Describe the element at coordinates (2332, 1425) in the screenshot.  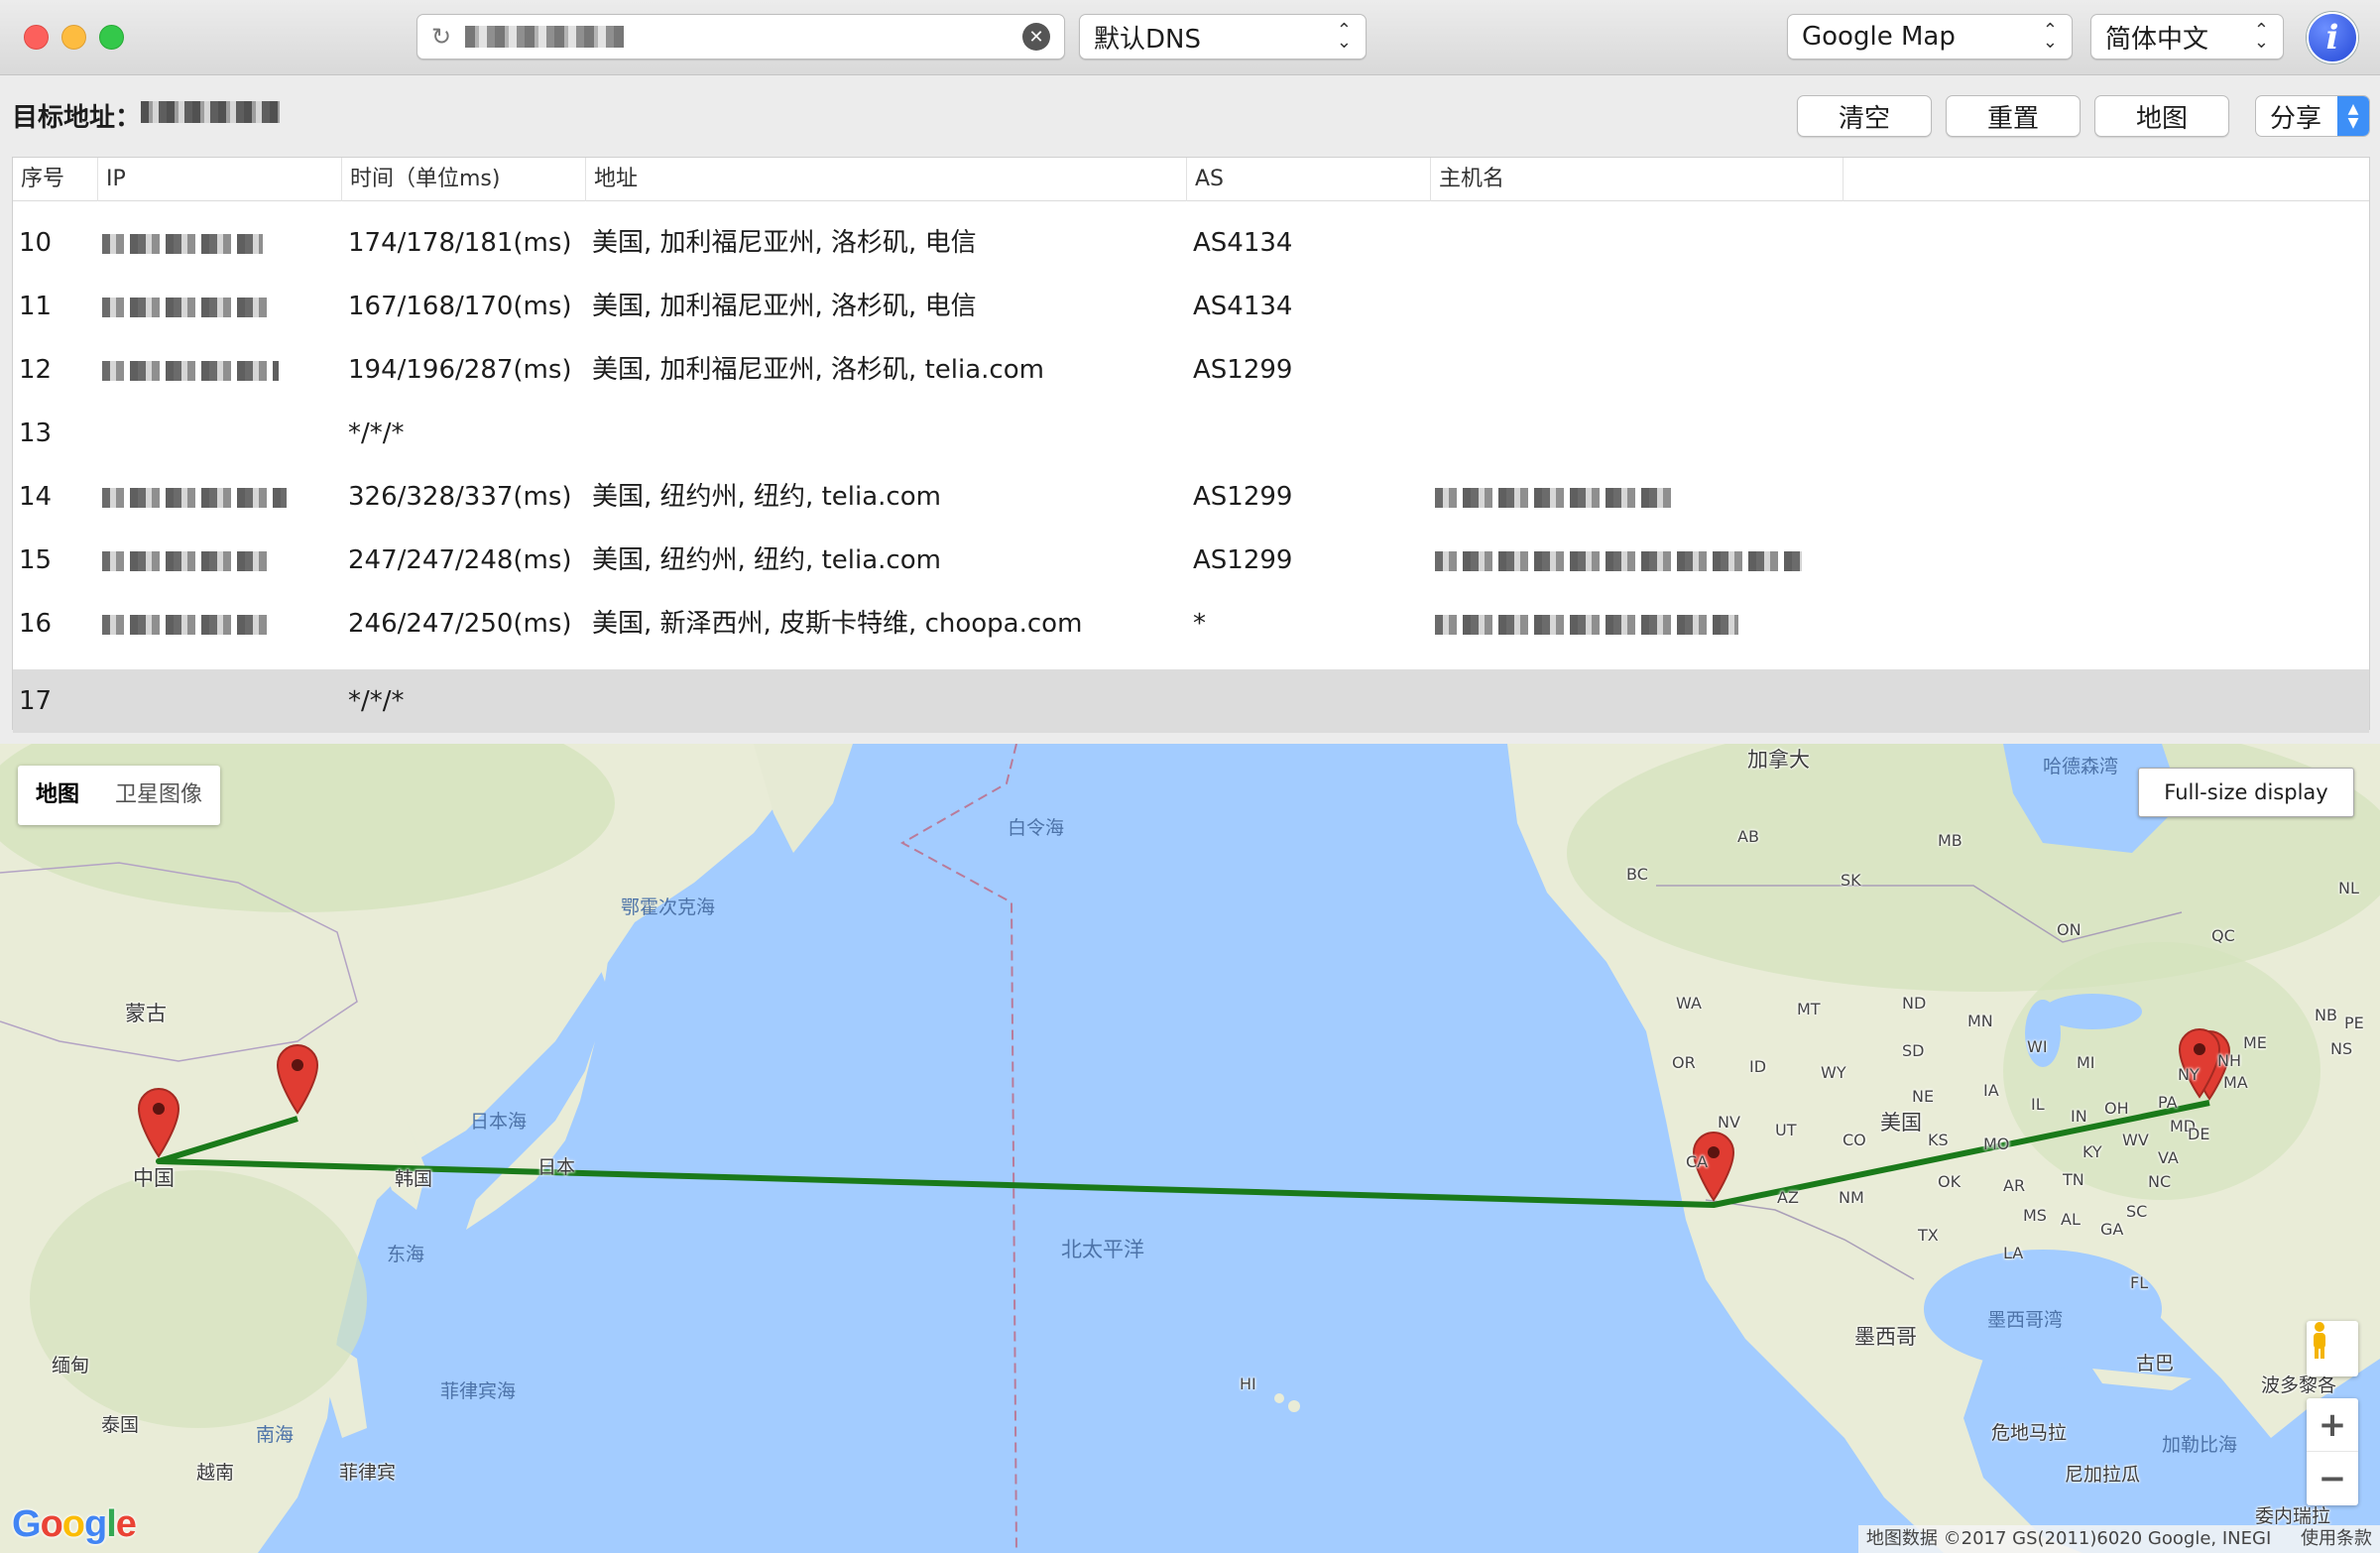
I see `zoom-in-icon: +` at that location.